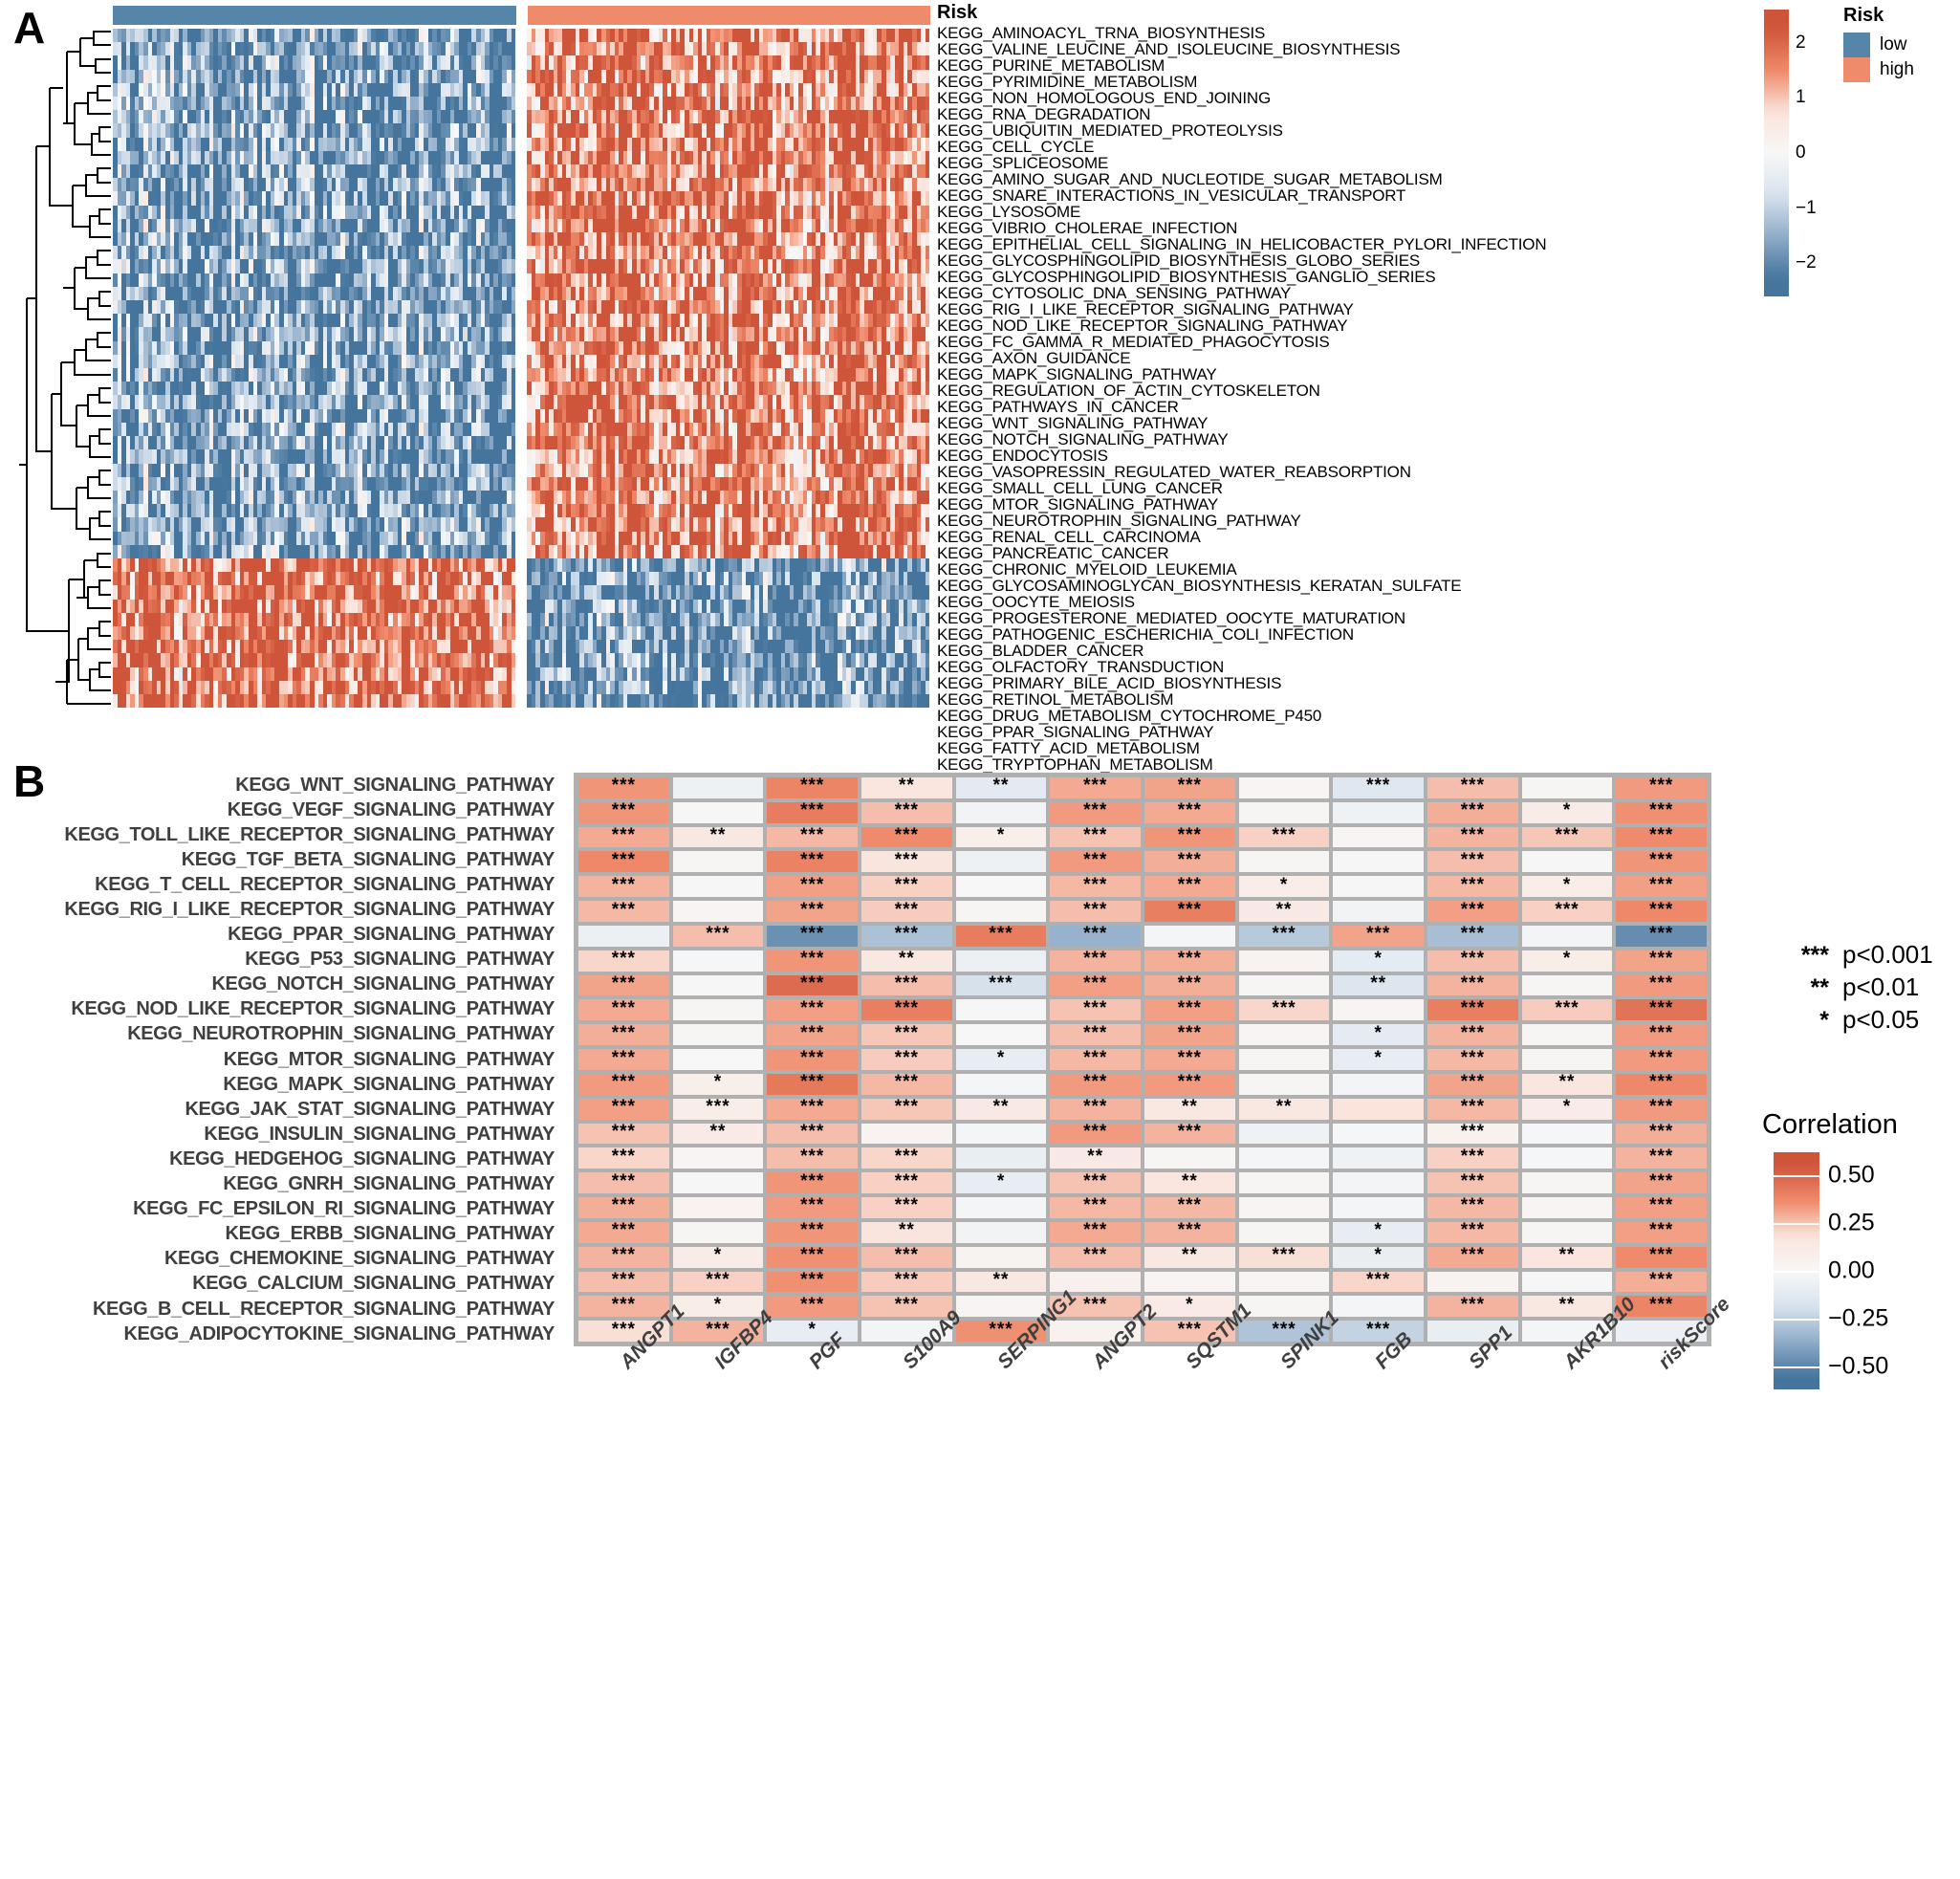 The image size is (1960, 1879). I want to click on annotation-gap, so click(521, 15).